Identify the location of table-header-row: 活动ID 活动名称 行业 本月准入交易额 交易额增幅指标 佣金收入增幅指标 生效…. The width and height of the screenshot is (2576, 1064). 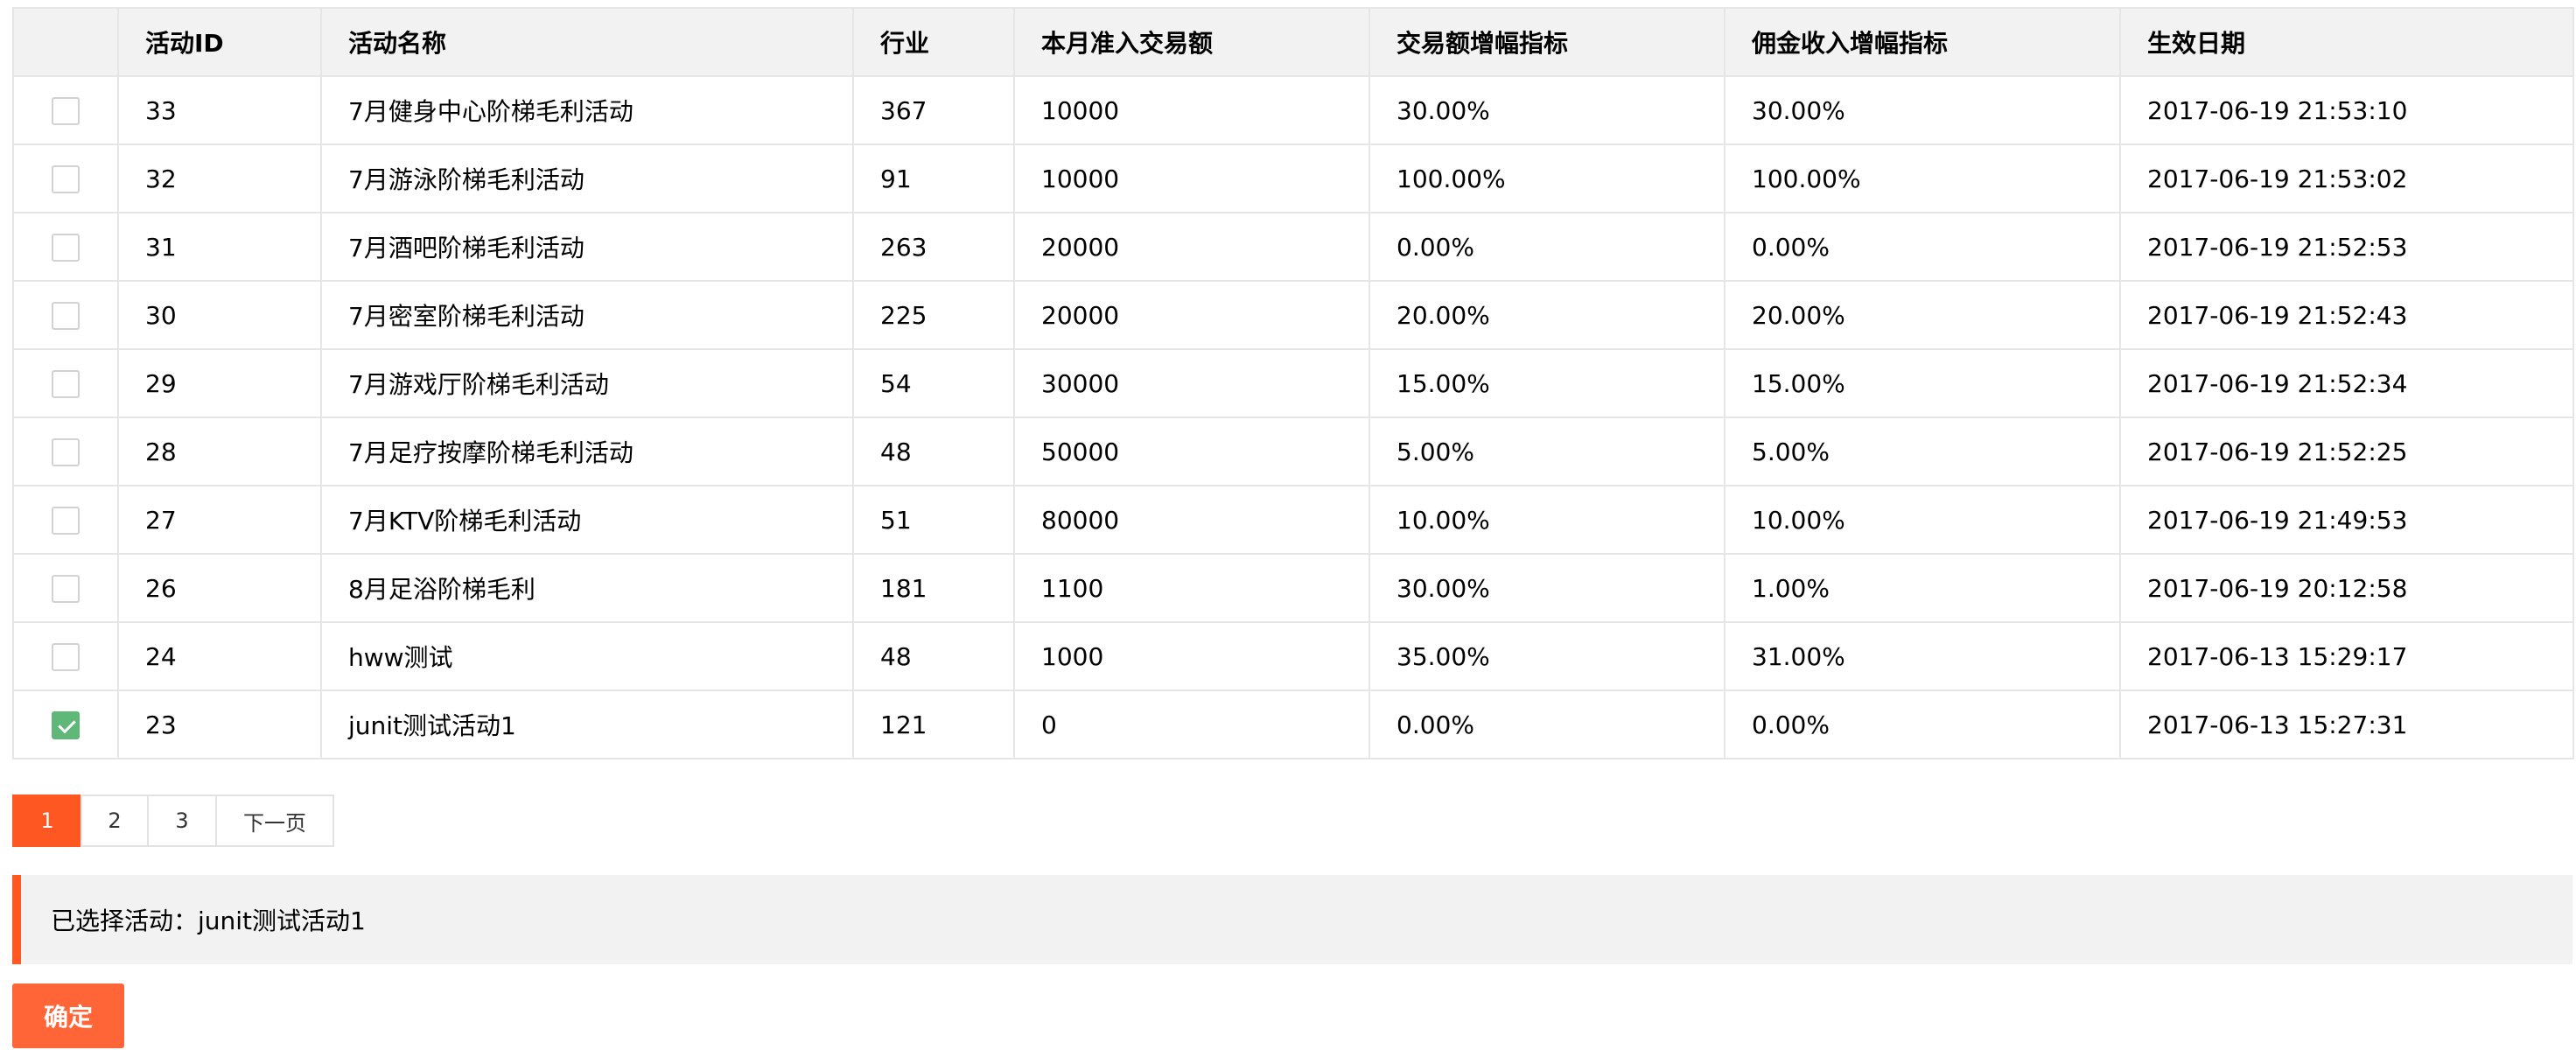
(1293, 42).